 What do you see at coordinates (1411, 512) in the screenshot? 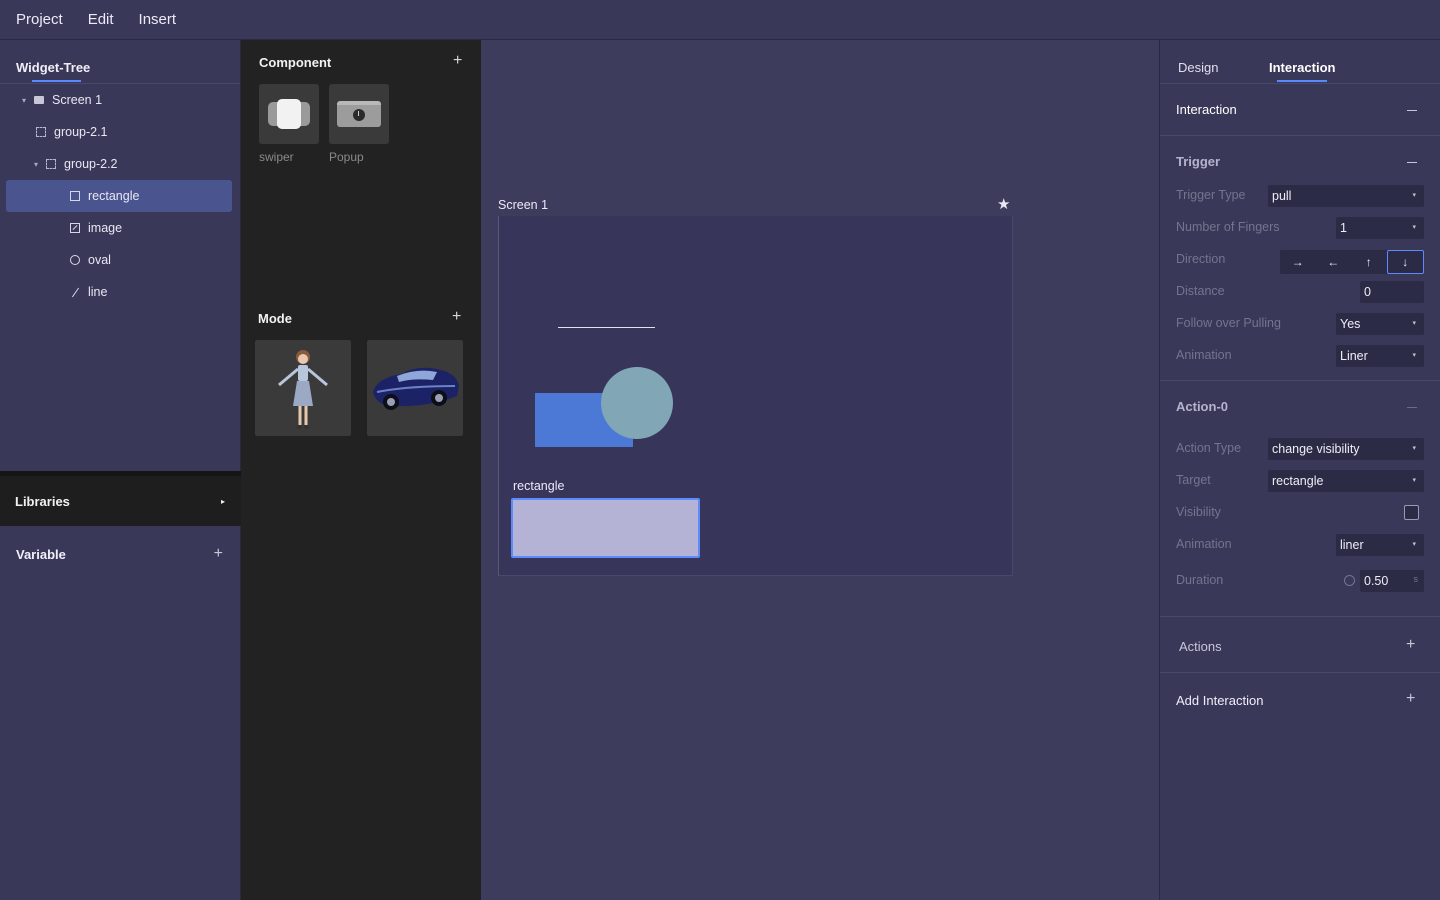
I see `visibility-checkbox` at bounding box center [1411, 512].